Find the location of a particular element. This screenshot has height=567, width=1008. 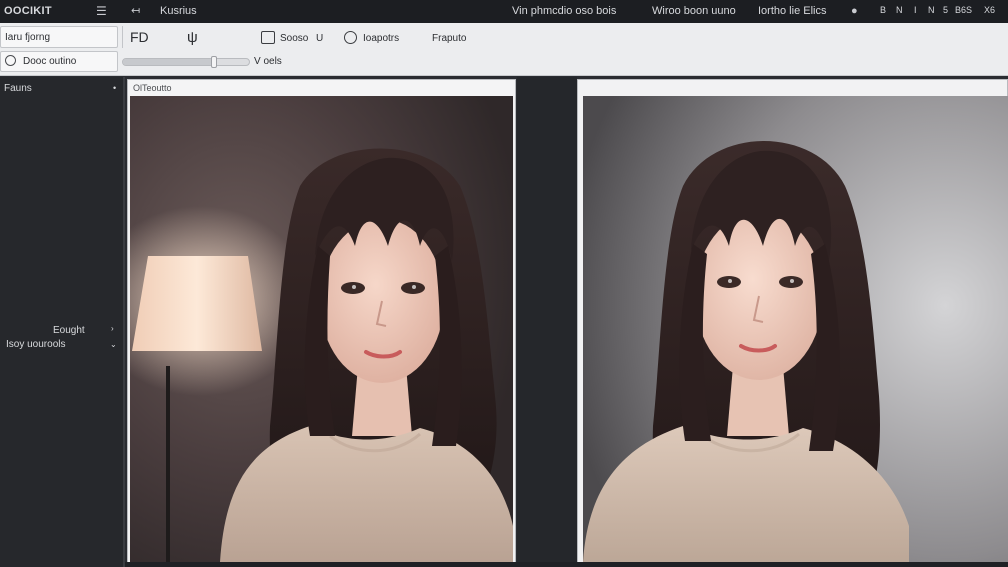

list-icon: ☰ is located at coordinates (101, 11).